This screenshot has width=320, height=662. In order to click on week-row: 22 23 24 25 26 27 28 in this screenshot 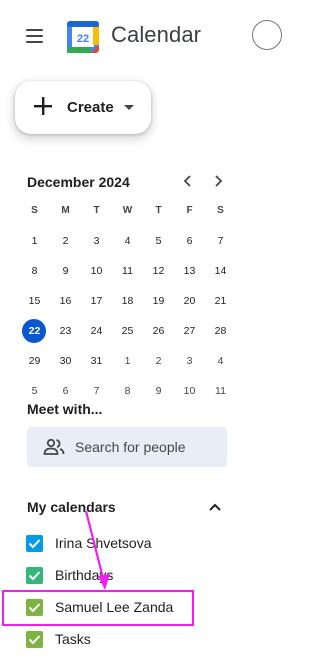, I will do `click(127, 331)`.